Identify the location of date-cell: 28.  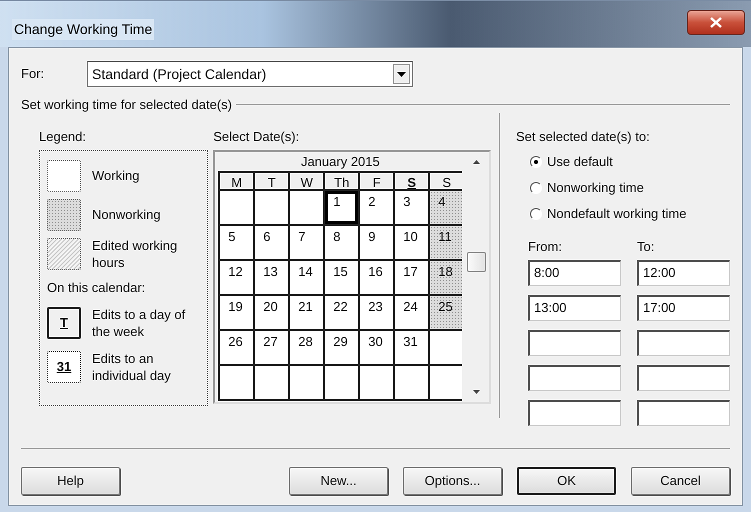
(308, 348).